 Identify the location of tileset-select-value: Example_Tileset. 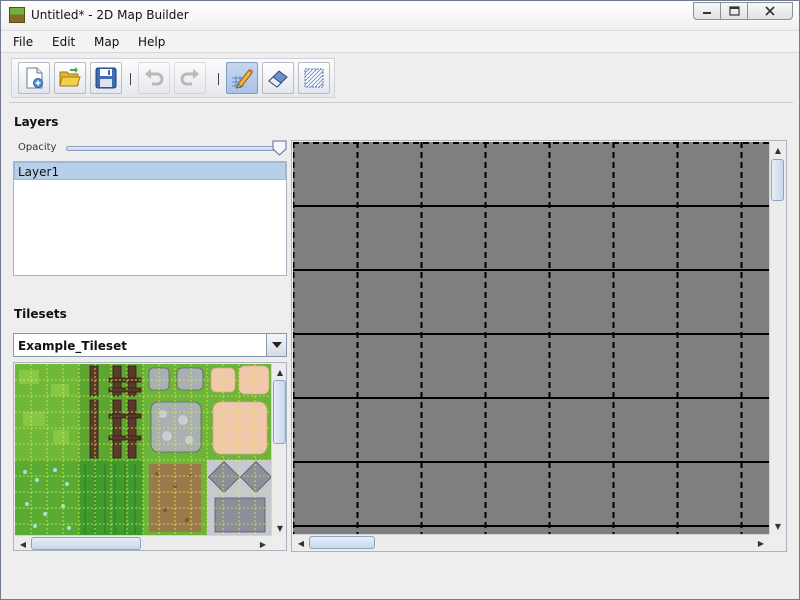
(72, 346).